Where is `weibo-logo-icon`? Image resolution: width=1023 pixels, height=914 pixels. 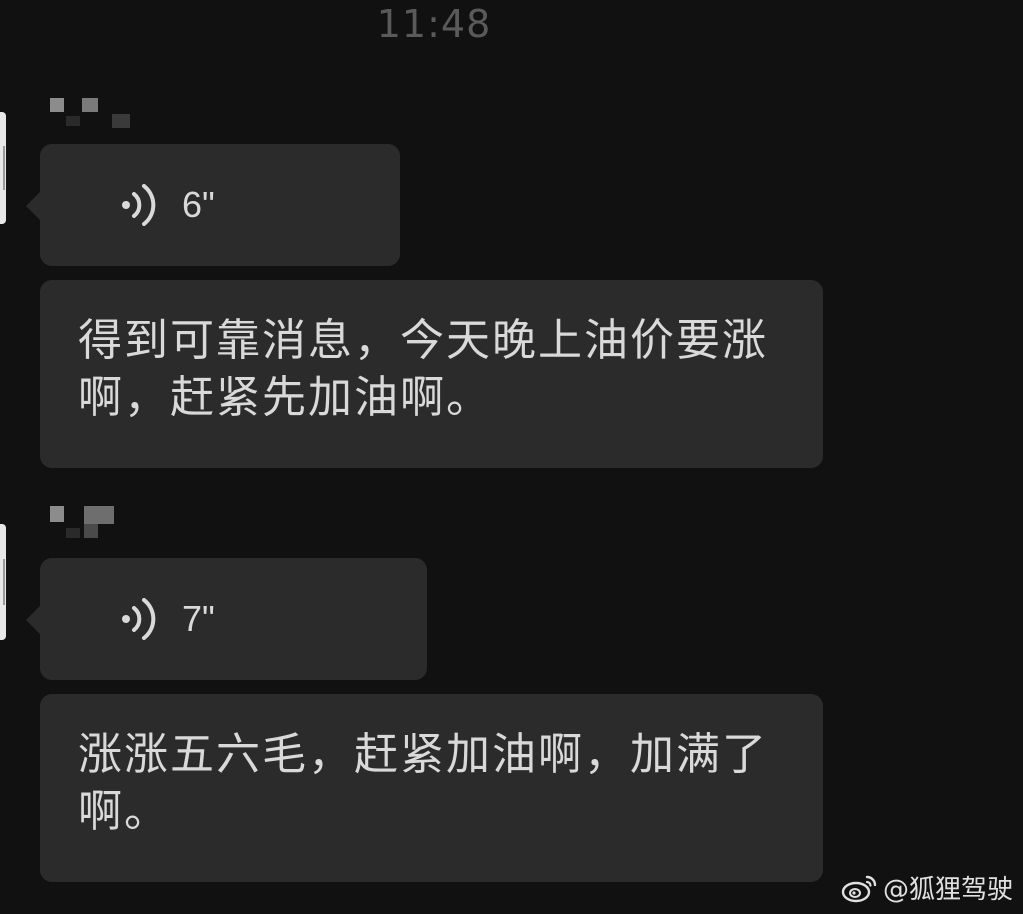
weibo-logo-icon is located at coordinates (859, 888).